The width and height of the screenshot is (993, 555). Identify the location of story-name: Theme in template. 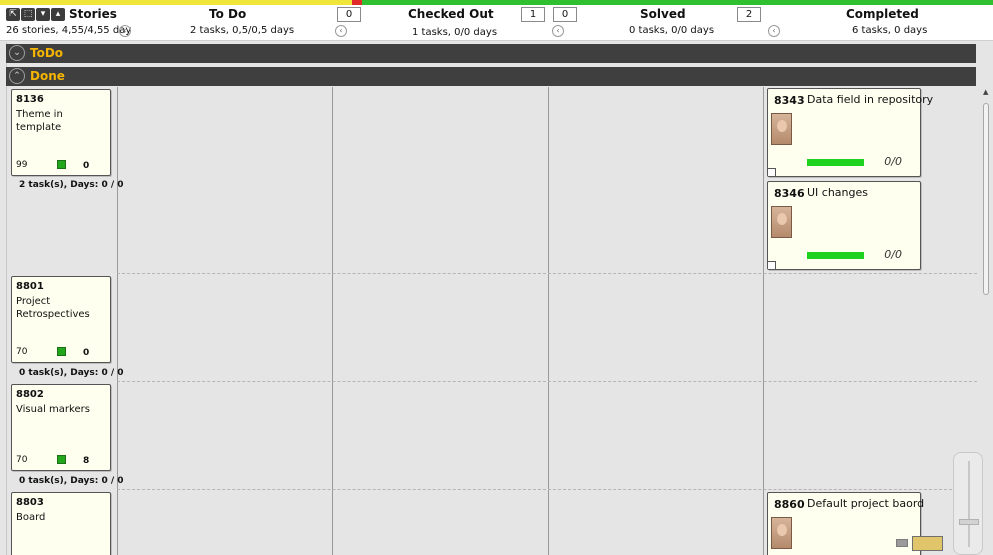
(39, 121).